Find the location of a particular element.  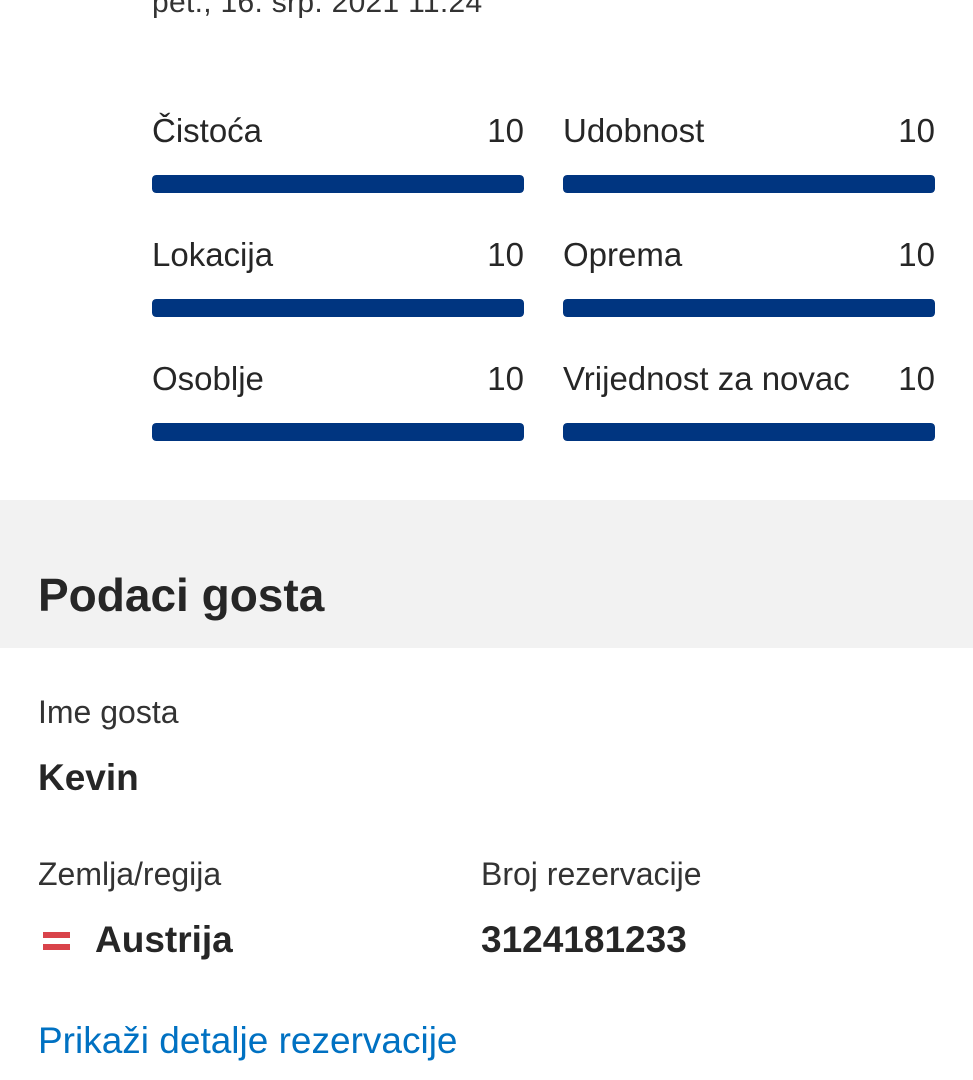

guest-name-value: Kevin is located at coordinates (88, 777).